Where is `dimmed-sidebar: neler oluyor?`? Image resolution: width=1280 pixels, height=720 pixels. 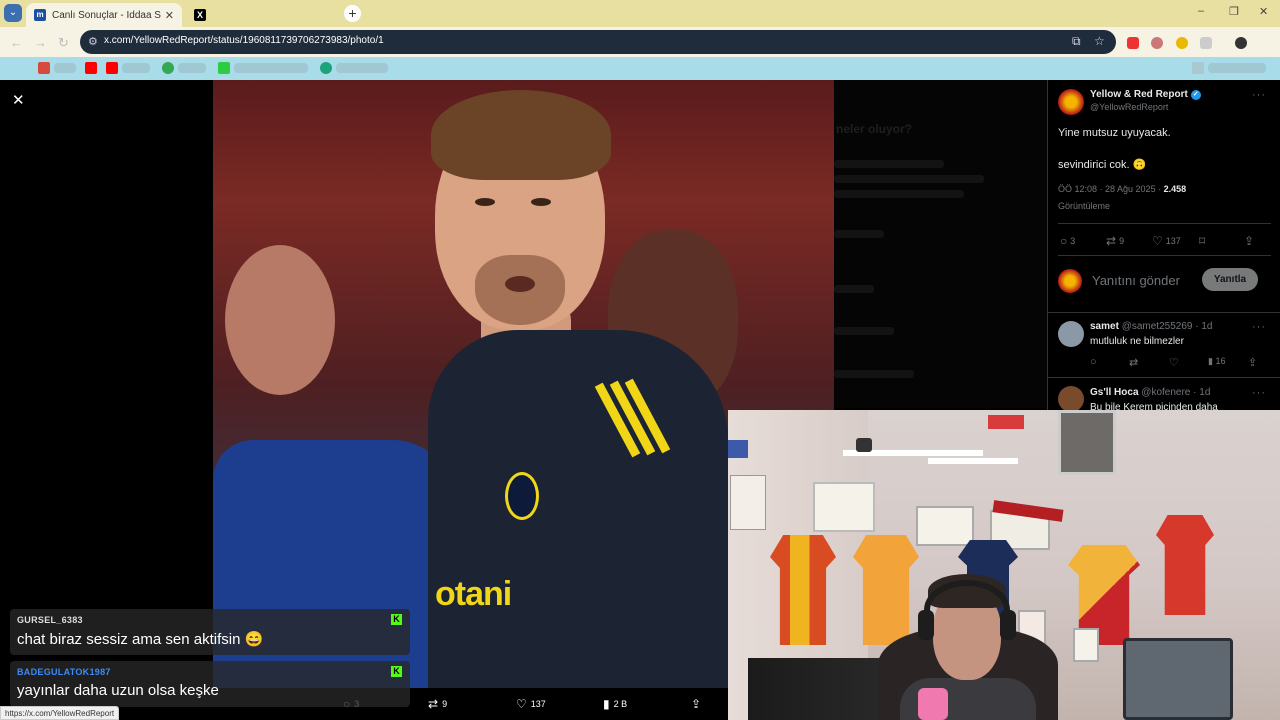 dimmed-sidebar: neler oluyor? is located at coordinates (940, 244).